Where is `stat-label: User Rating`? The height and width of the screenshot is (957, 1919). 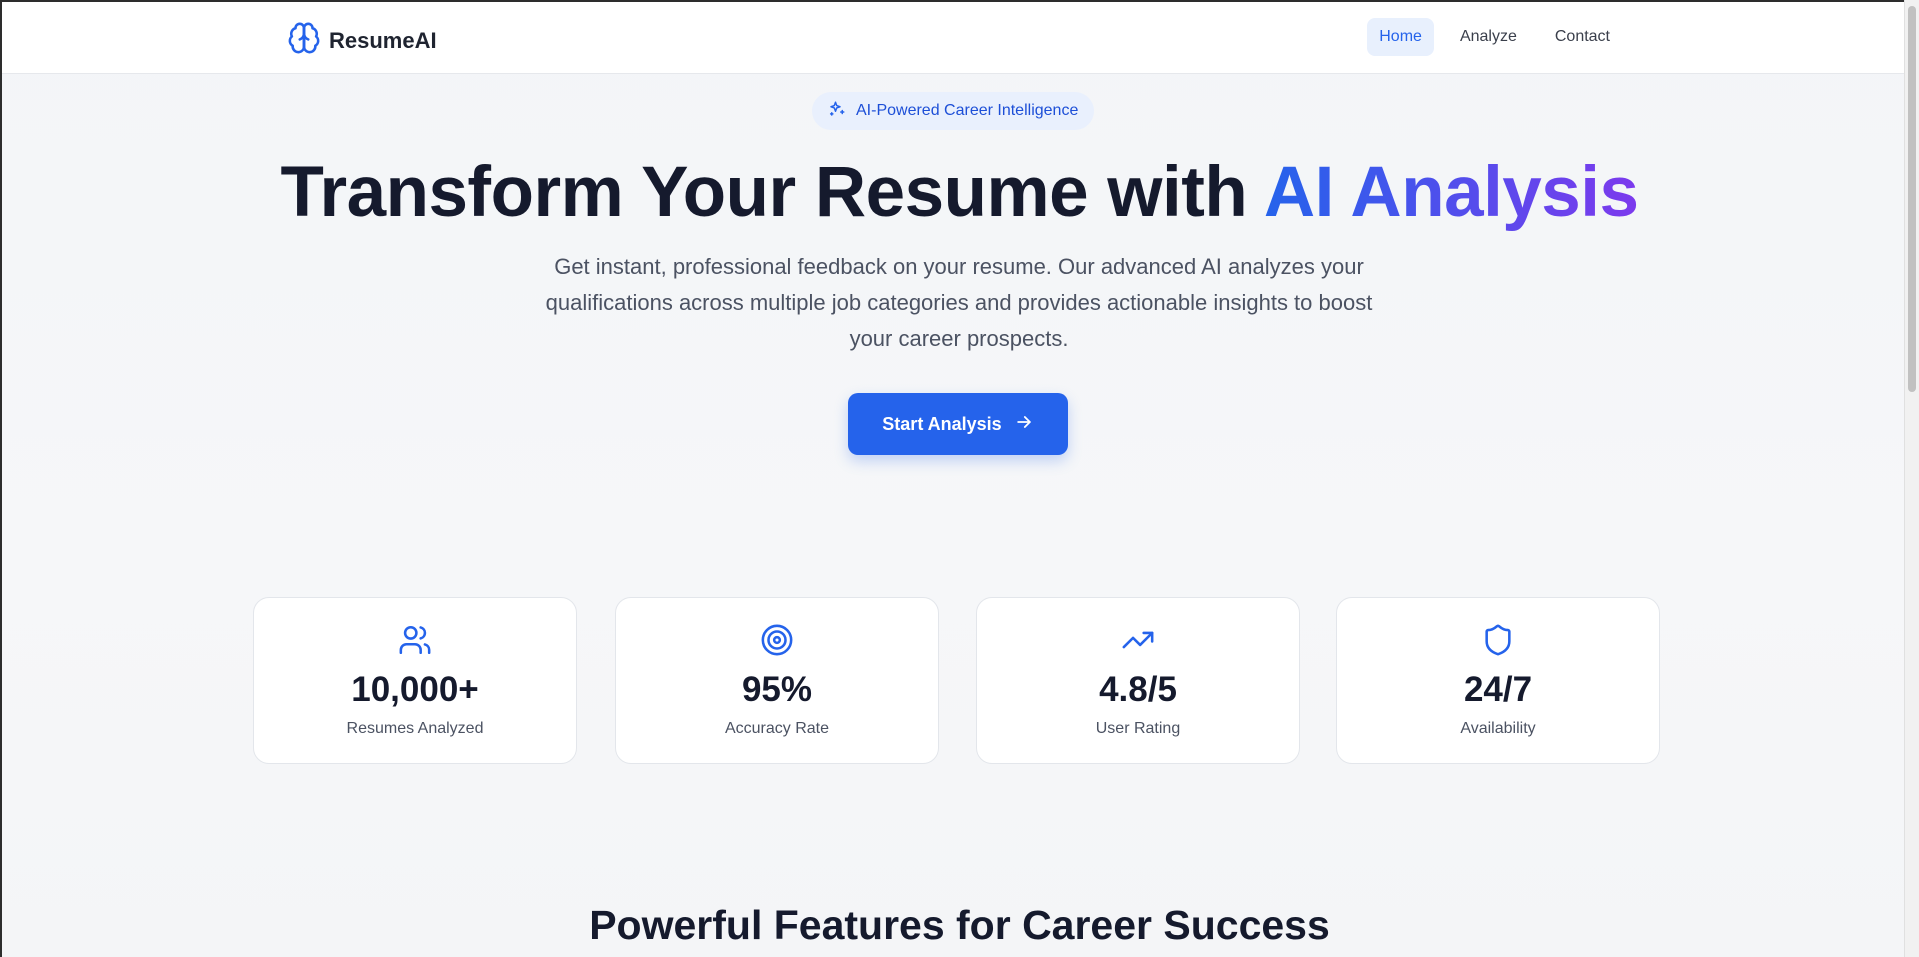 stat-label: User Rating is located at coordinates (1138, 728).